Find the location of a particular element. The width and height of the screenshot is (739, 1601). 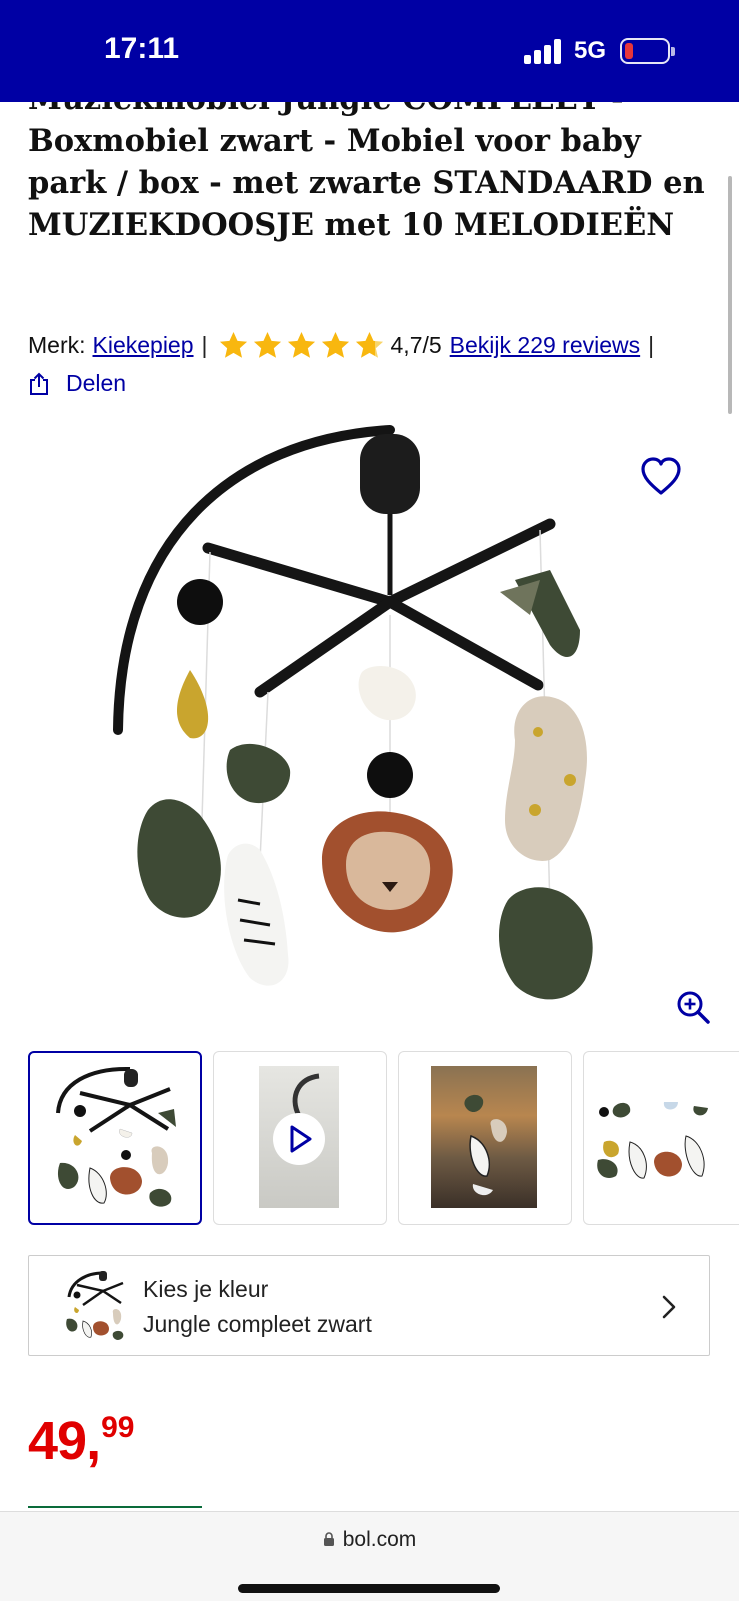

play-icon is located at coordinates (299, 1139).